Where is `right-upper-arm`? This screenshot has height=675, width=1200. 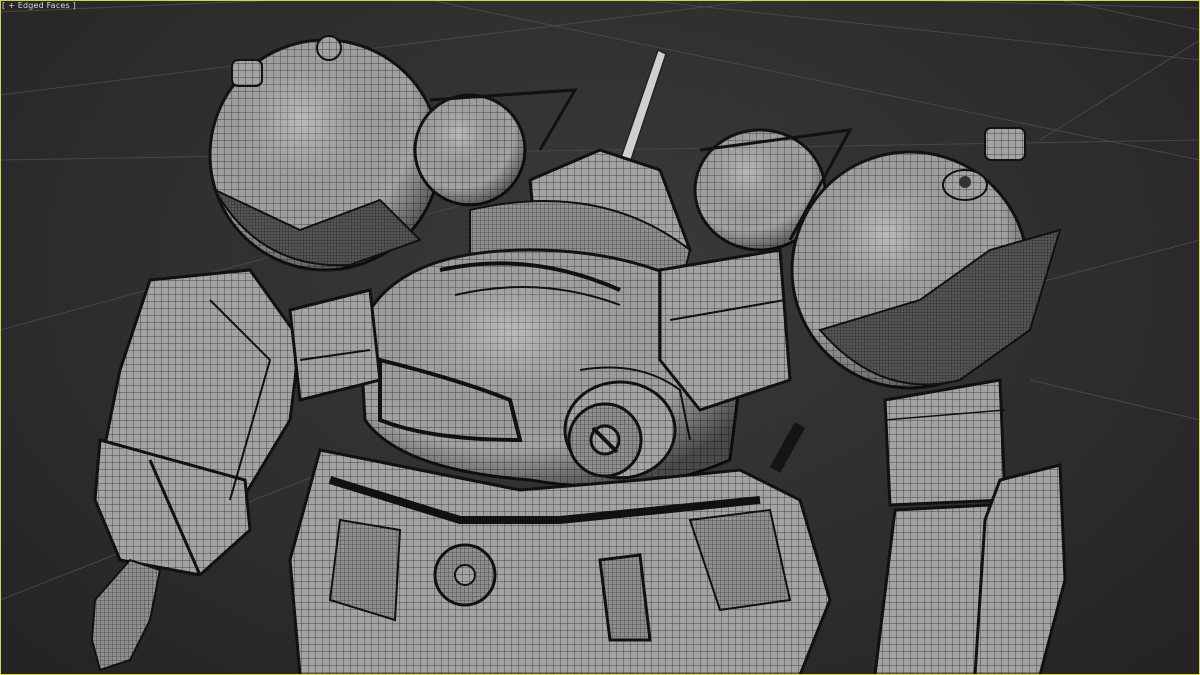
right-upper-arm is located at coordinates (945, 442).